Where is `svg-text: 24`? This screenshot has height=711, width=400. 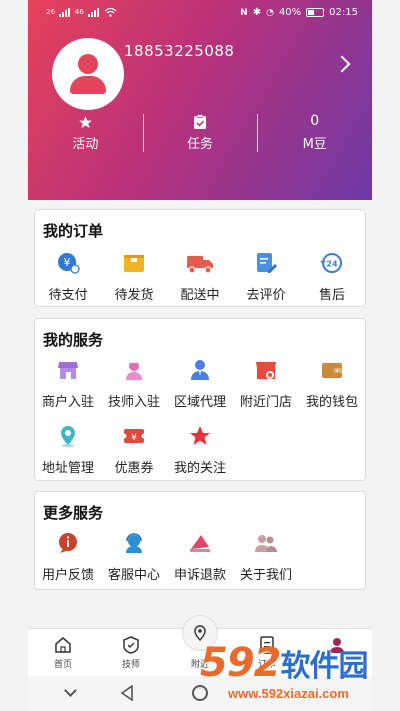 svg-text: 24 is located at coordinates (332, 264).